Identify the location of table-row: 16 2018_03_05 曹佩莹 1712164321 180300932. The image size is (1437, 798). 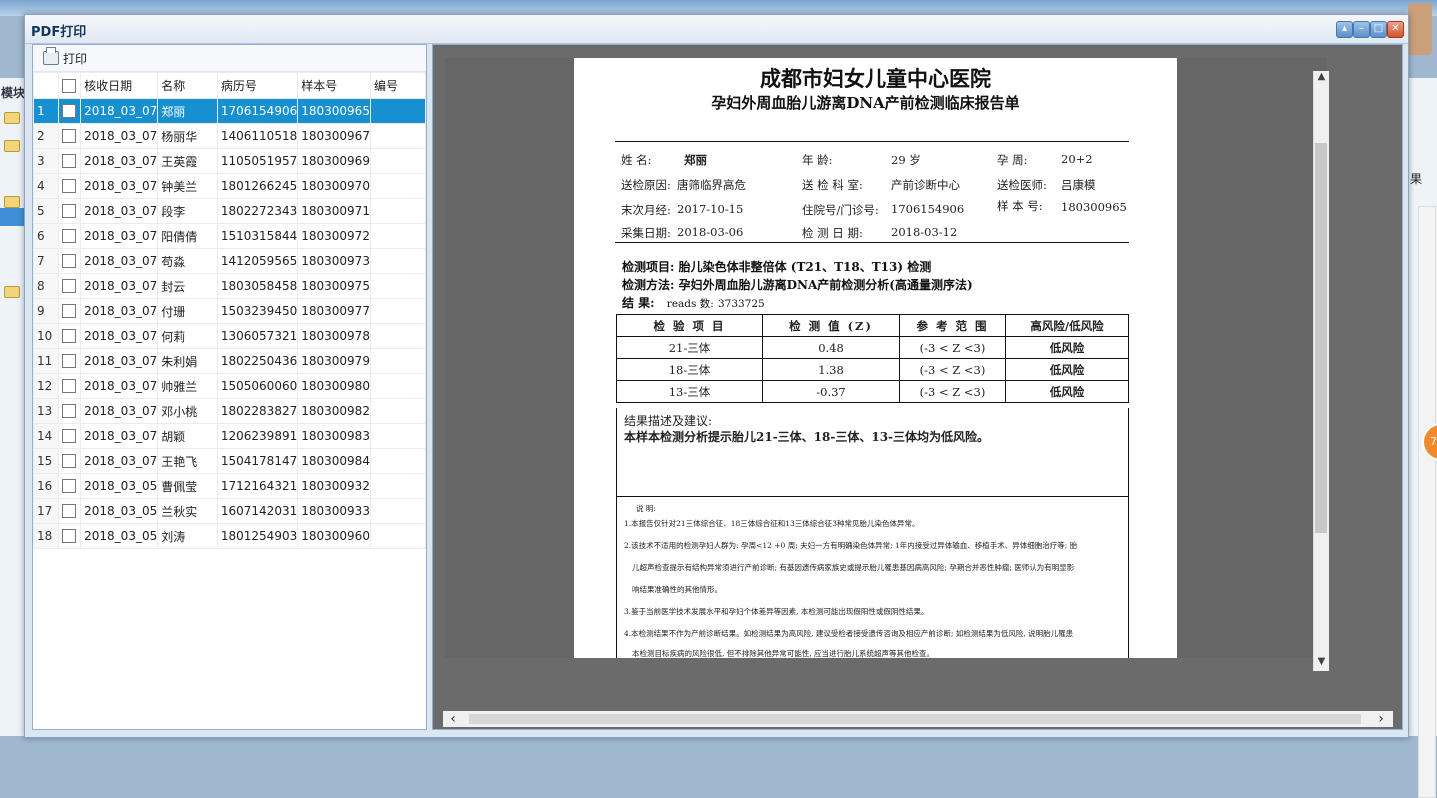
(230, 486).